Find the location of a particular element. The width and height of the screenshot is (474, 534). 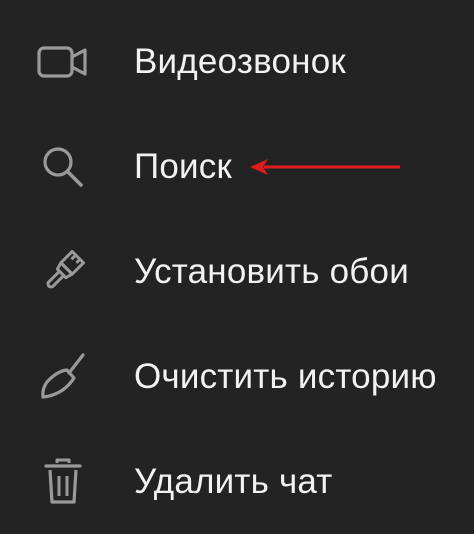

menu-item-label: Удалить чат is located at coordinates (233, 481).